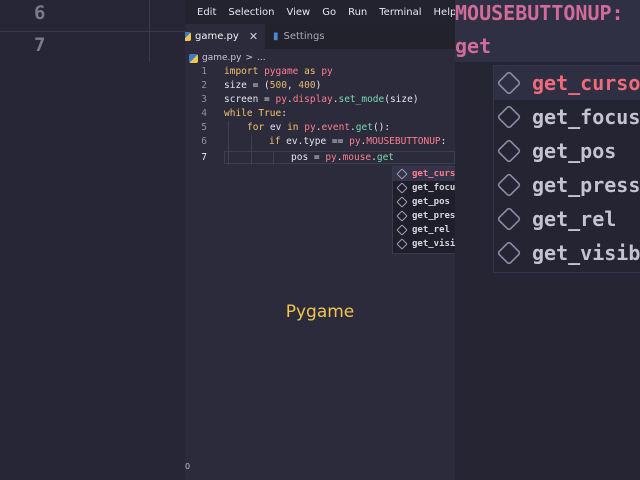 The image size is (640, 480). What do you see at coordinates (253, 36) in the screenshot?
I see `close-icon: ✕` at bounding box center [253, 36].